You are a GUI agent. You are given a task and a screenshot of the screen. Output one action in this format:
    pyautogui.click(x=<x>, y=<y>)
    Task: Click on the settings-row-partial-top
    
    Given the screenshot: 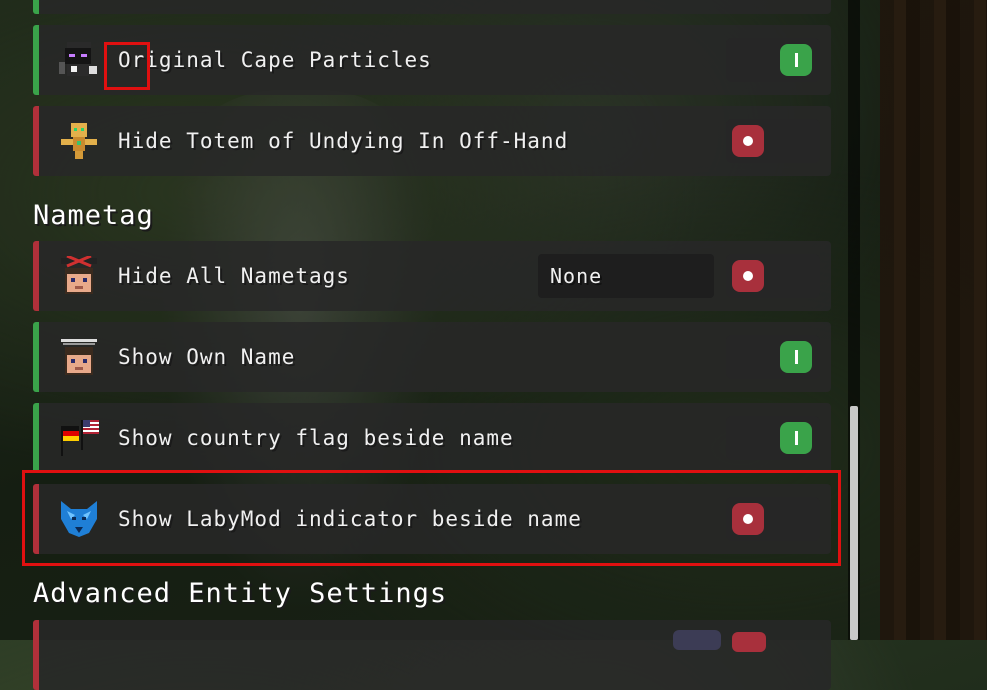 What is the action you would take?
    pyautogui.click(x=432, y=7)
    